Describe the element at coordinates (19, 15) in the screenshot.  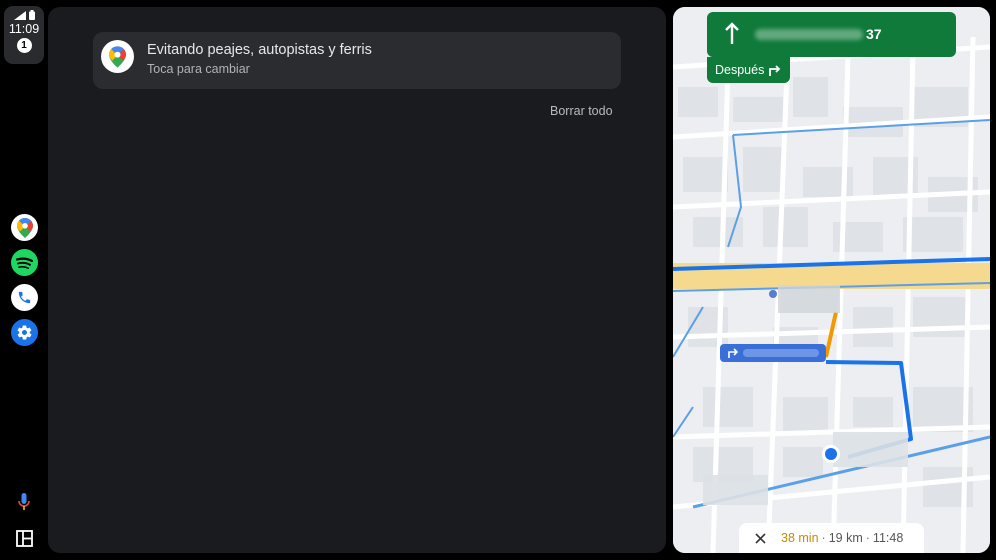
I see `signal-icon` at that location.